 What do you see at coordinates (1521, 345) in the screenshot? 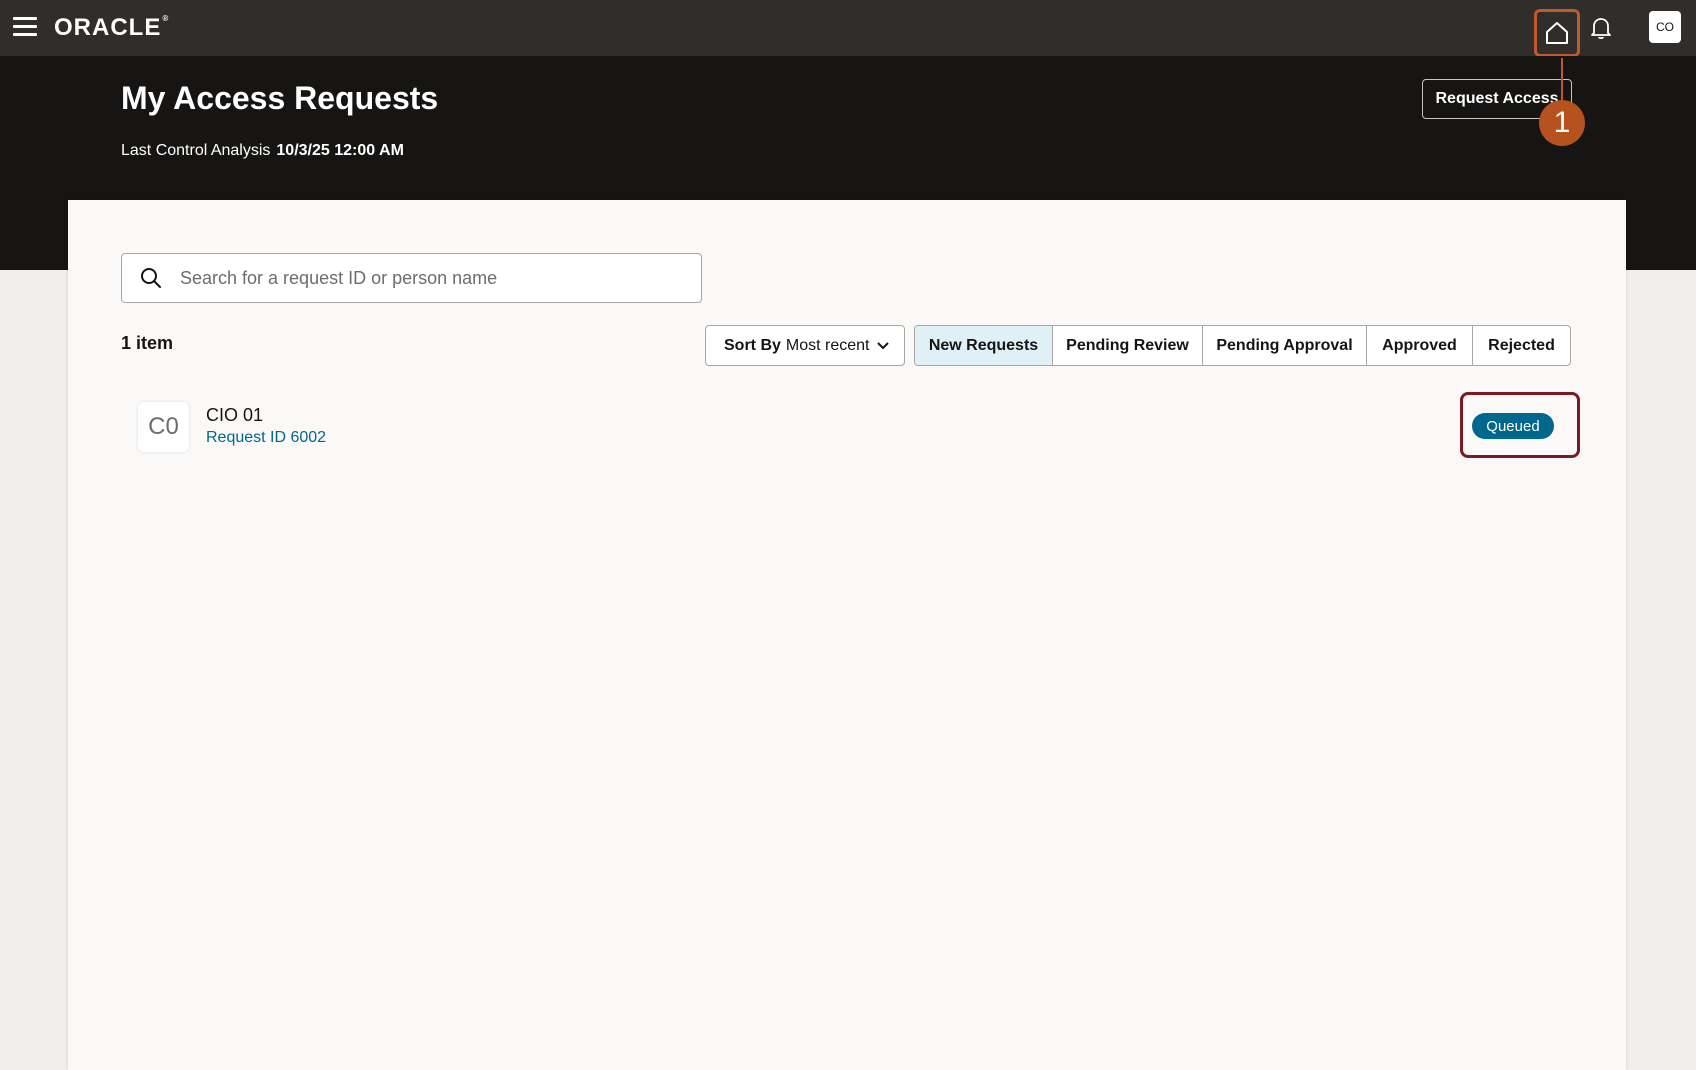
I see `tab-rejected: Rejected` at bounding box center [1521, 345].